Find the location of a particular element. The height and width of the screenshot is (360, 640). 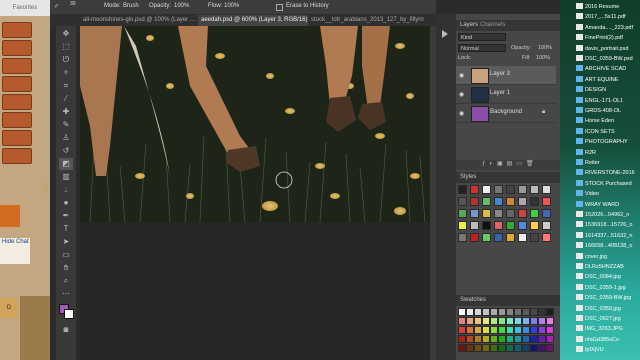

desktop-file: Amanda...._223.pdf is located at coordinates (604, 28).